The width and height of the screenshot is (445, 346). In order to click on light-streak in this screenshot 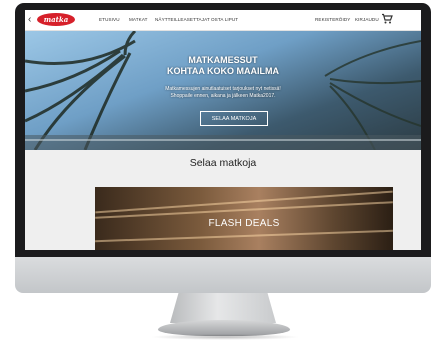, I will do `click(244, 236)`.